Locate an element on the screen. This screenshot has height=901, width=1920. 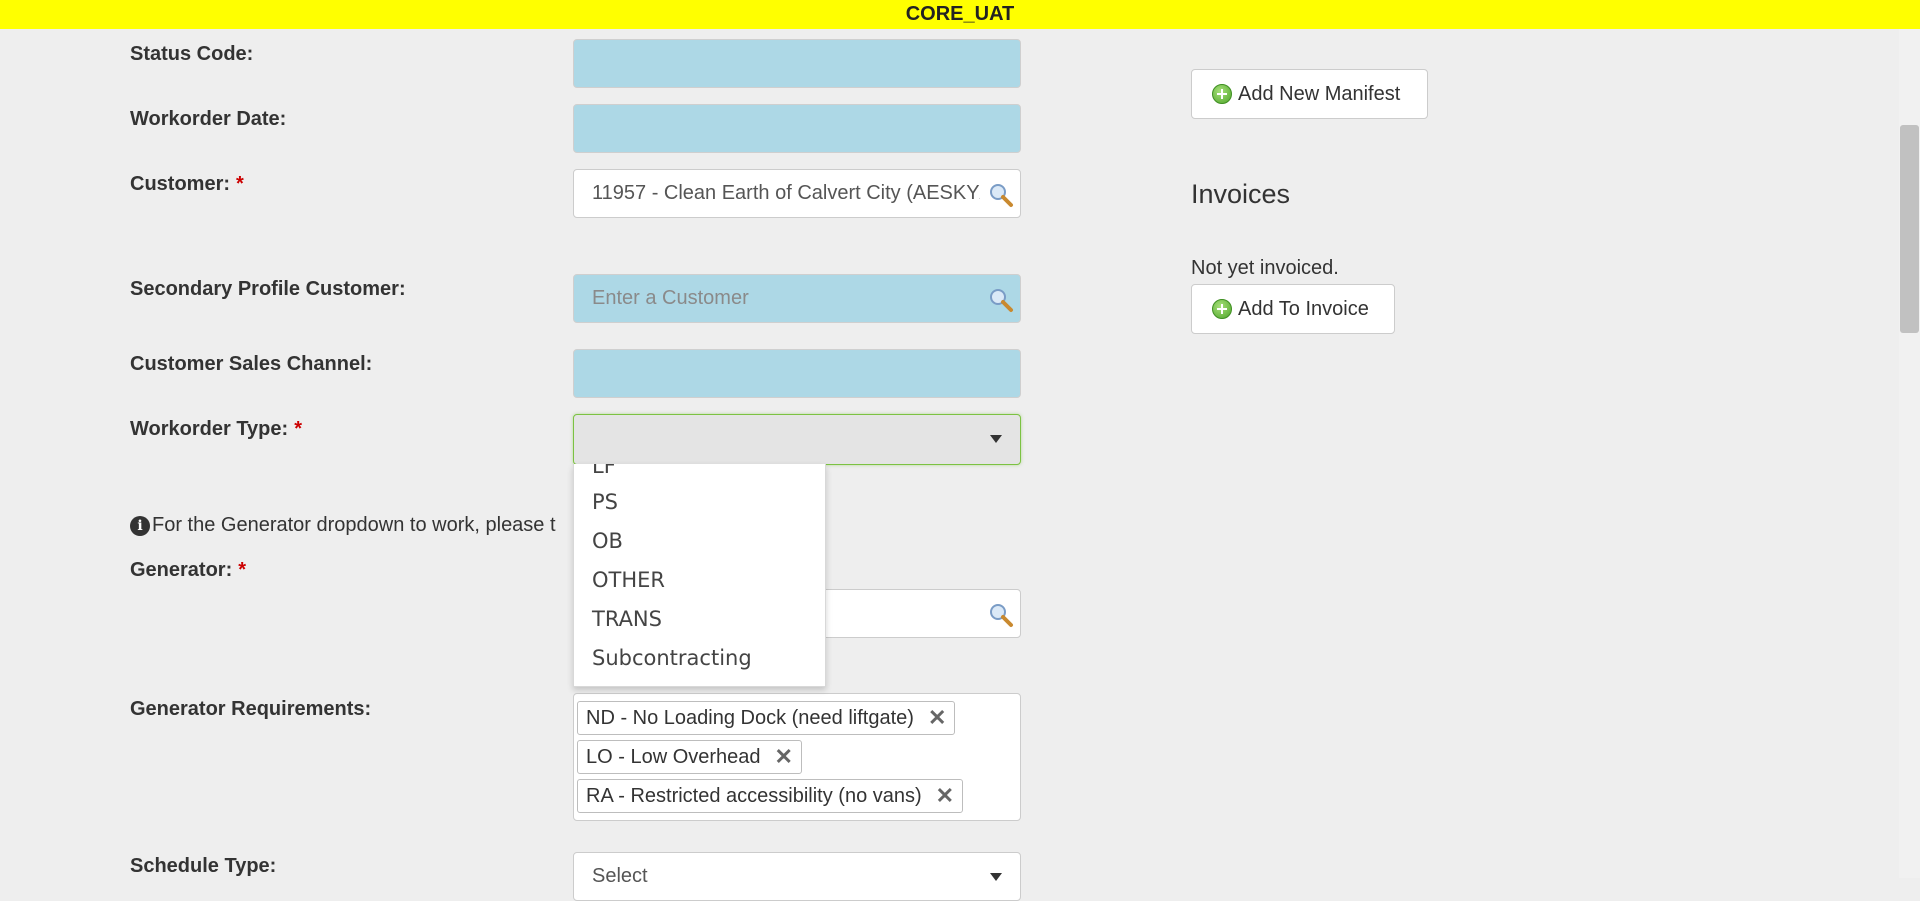
generator-requirements-label: Generator Requirements: is located at coordinates (251, 709).